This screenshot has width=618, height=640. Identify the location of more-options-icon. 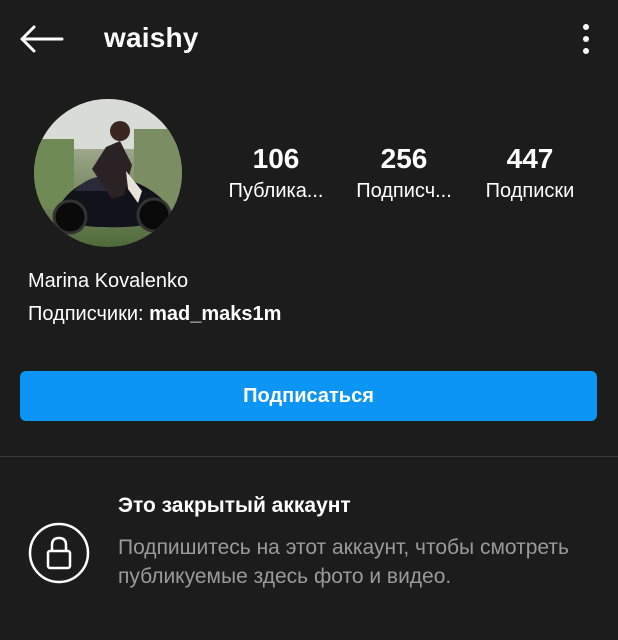
(586, 39).